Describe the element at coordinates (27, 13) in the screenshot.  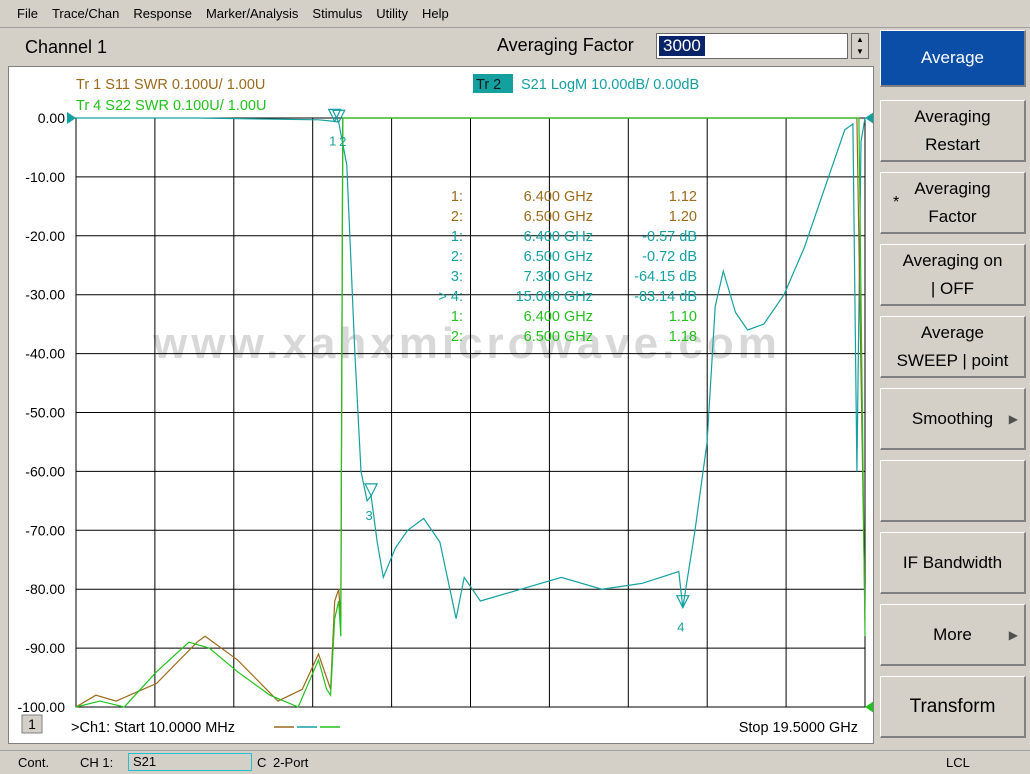
I see `menu-file: File` at that location.